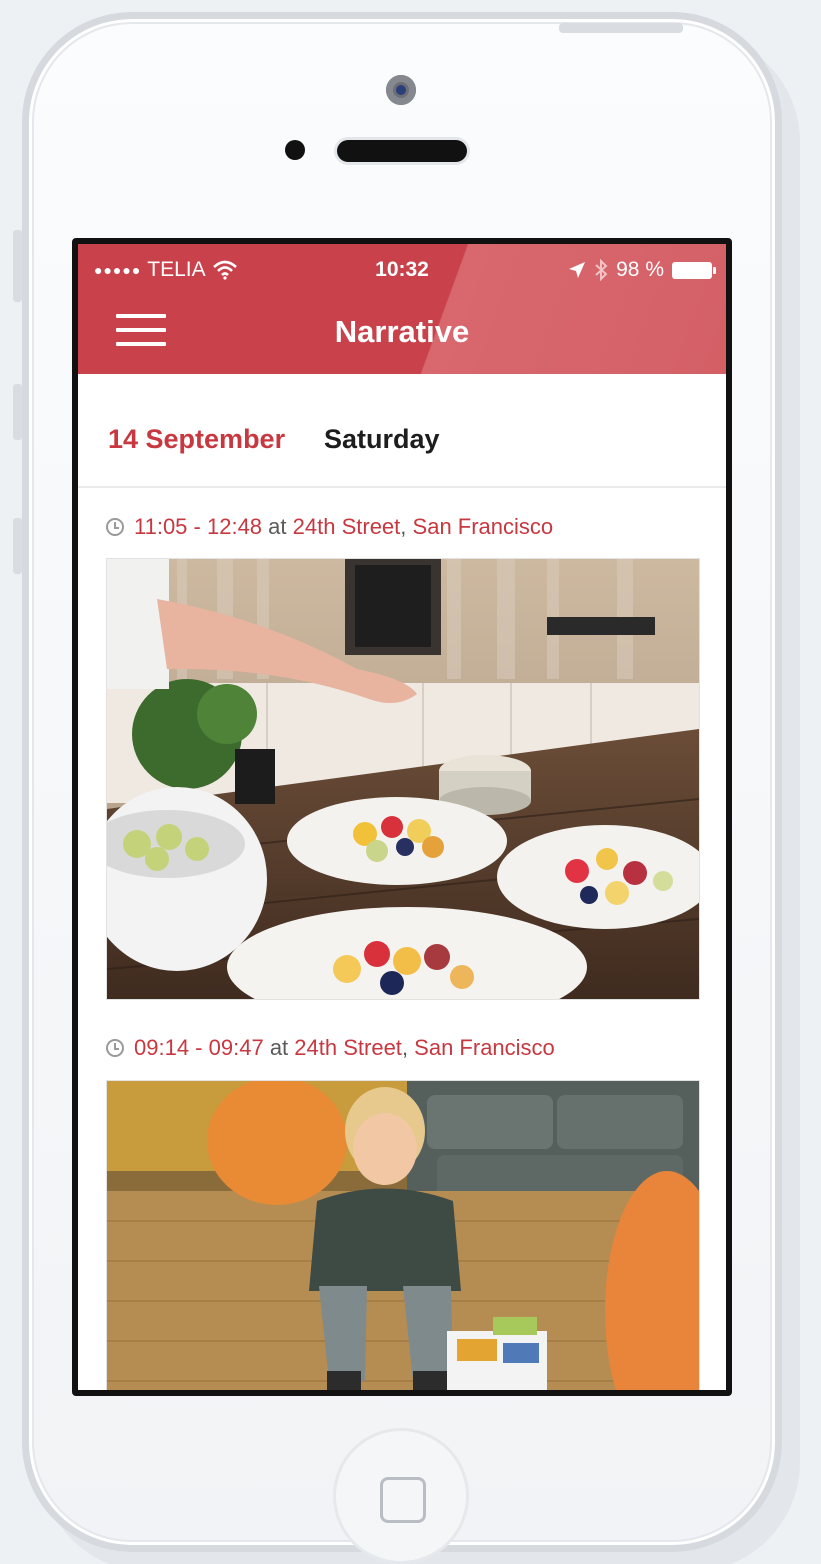 This screenshot has height=1564, width=821. What do you see at coordinates (577, 270) in the screenshot?
I see `location-arrow-icon` at bounding box center [577, 270].